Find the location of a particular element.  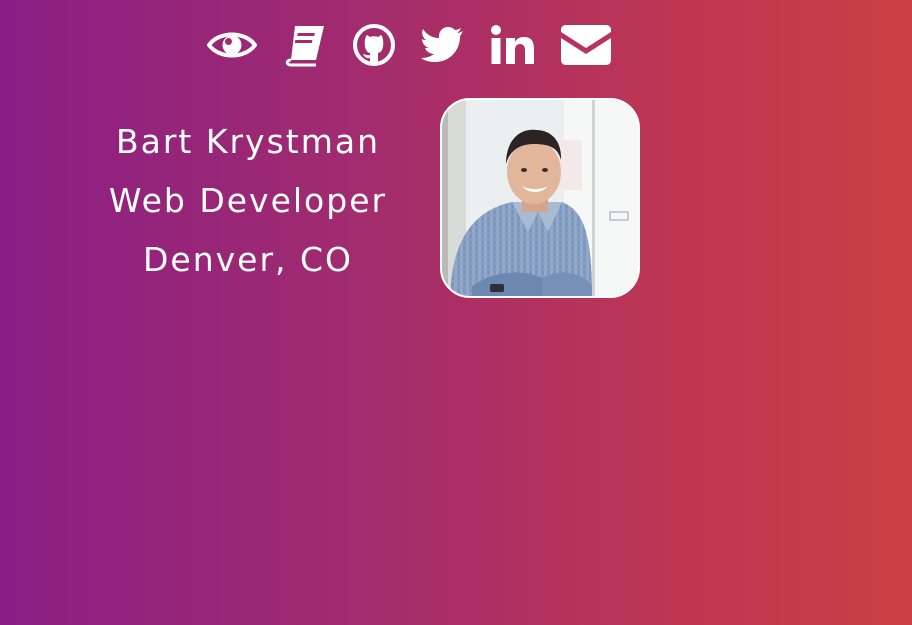

blog-link is located at coordinates (305, 45).